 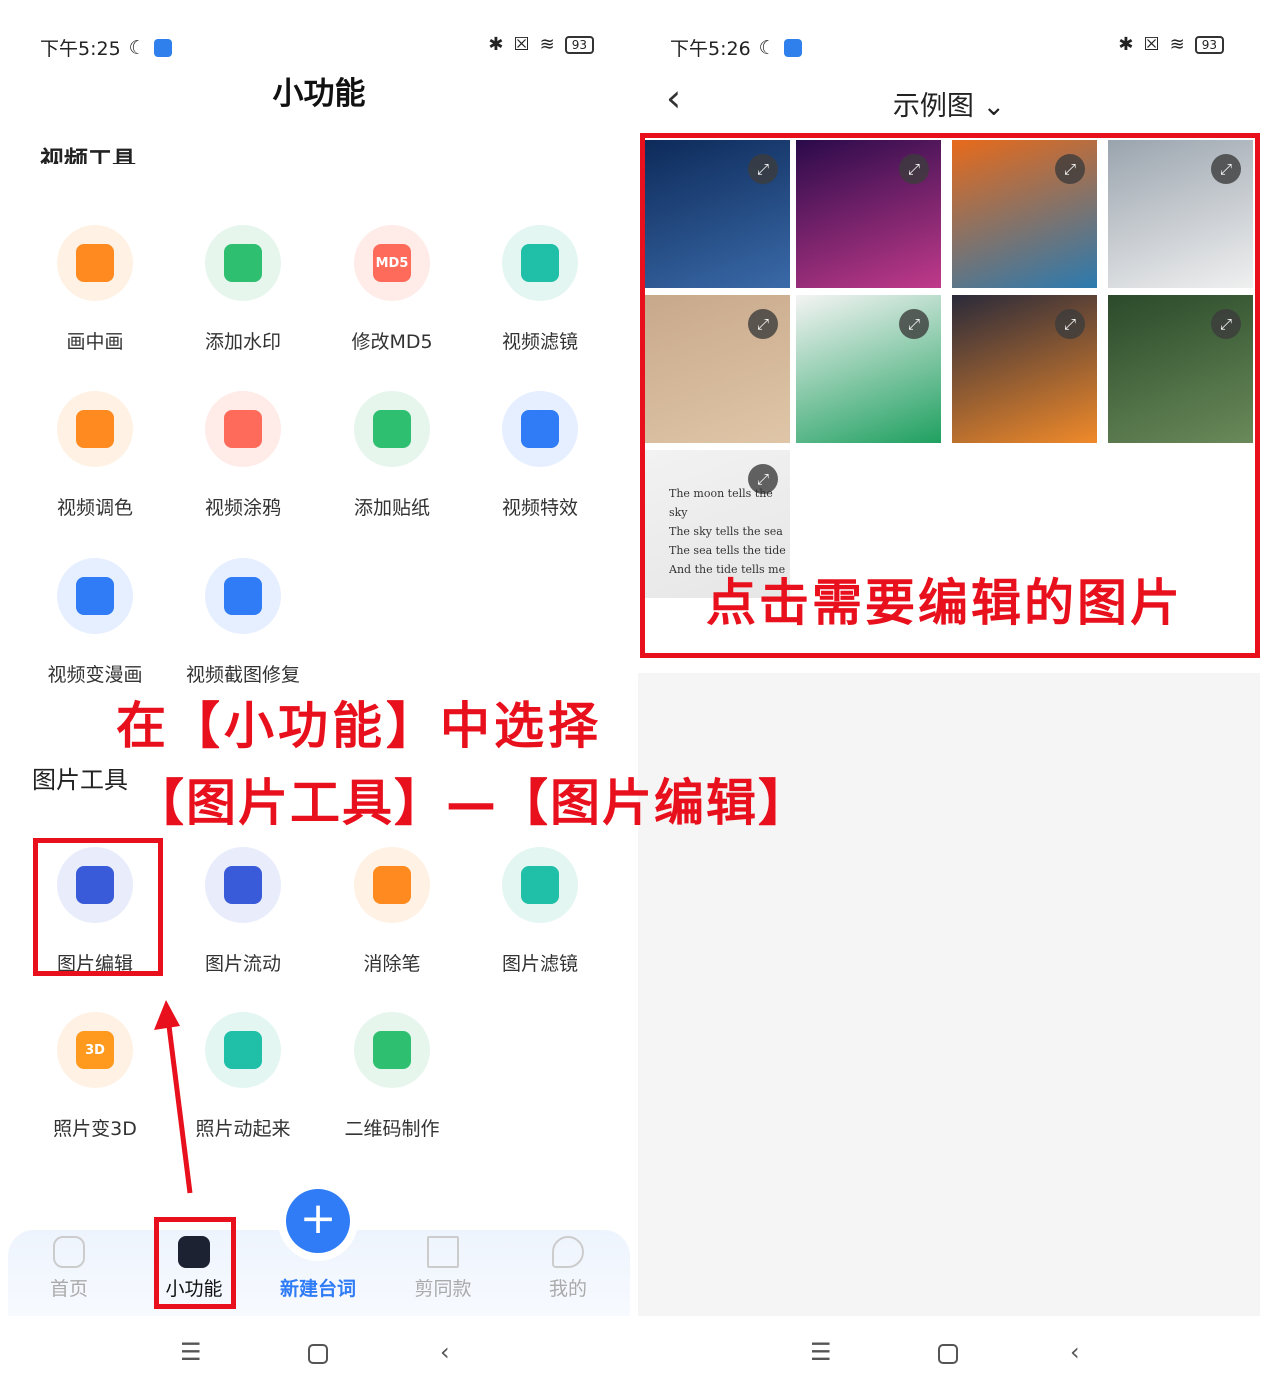 I want to click on tool-label: 视频截图修复, so click(x=242, y=675).